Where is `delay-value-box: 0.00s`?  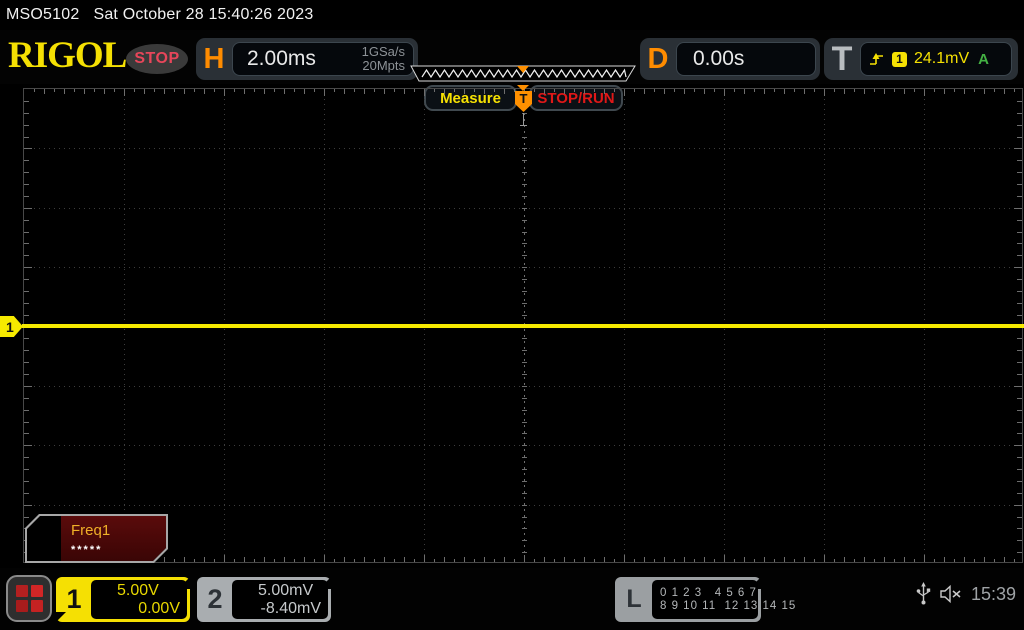
delay-value-box: 0.00s is located at coordinates (746, 59).